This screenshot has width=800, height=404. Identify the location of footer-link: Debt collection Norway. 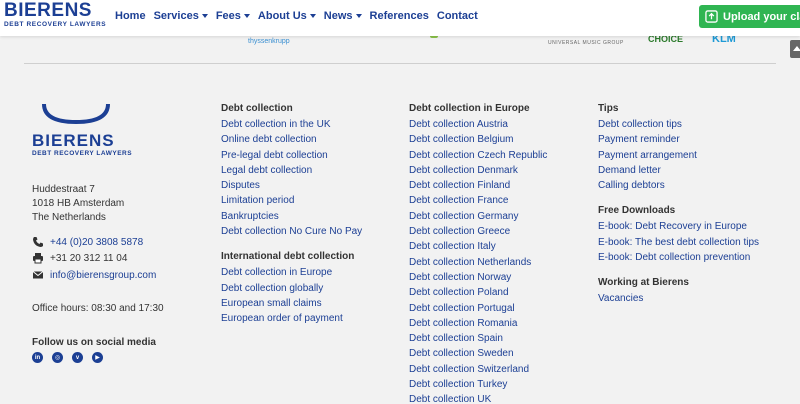
(478, 277).